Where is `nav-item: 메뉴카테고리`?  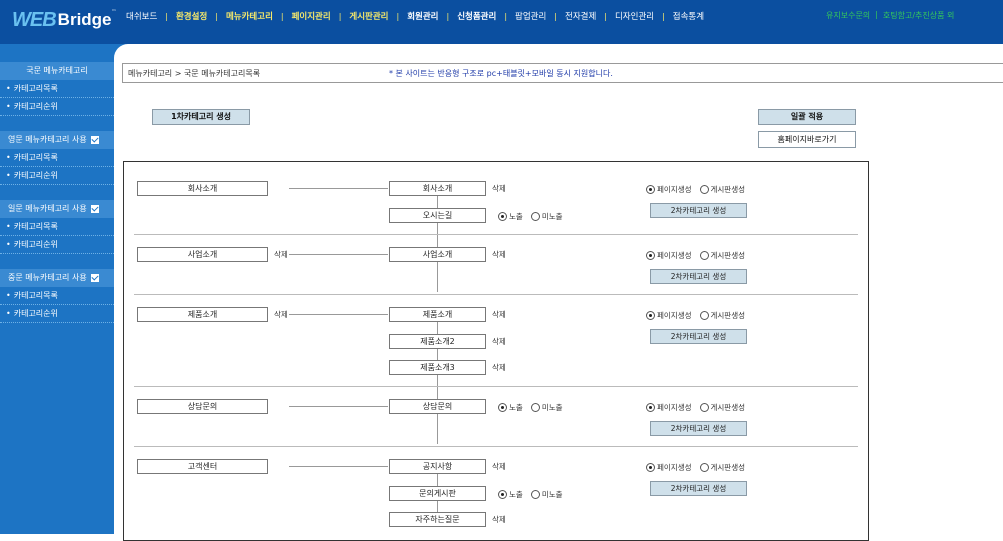 nav-item: 메뉴카테고리 is located at coordinates (249, 16).